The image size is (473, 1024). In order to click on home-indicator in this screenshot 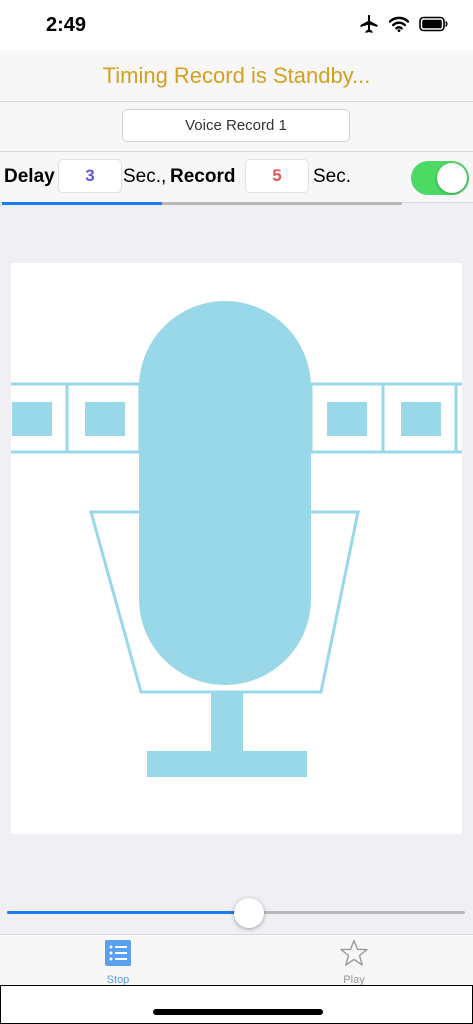, I will do `click(238, 1012)`.